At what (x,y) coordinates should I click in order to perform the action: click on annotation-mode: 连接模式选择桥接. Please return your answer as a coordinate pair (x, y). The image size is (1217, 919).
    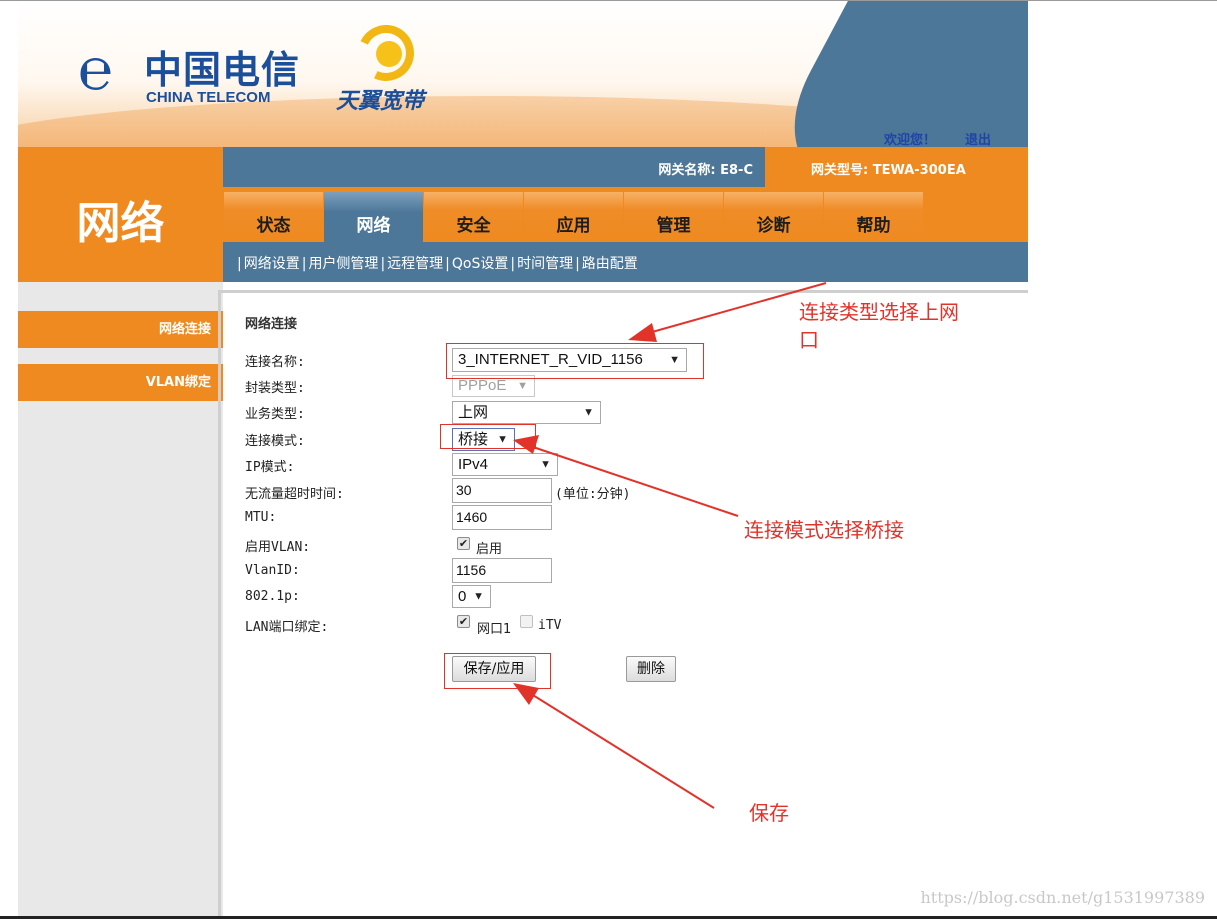
    Looking at the image, I should click on (824, 530).